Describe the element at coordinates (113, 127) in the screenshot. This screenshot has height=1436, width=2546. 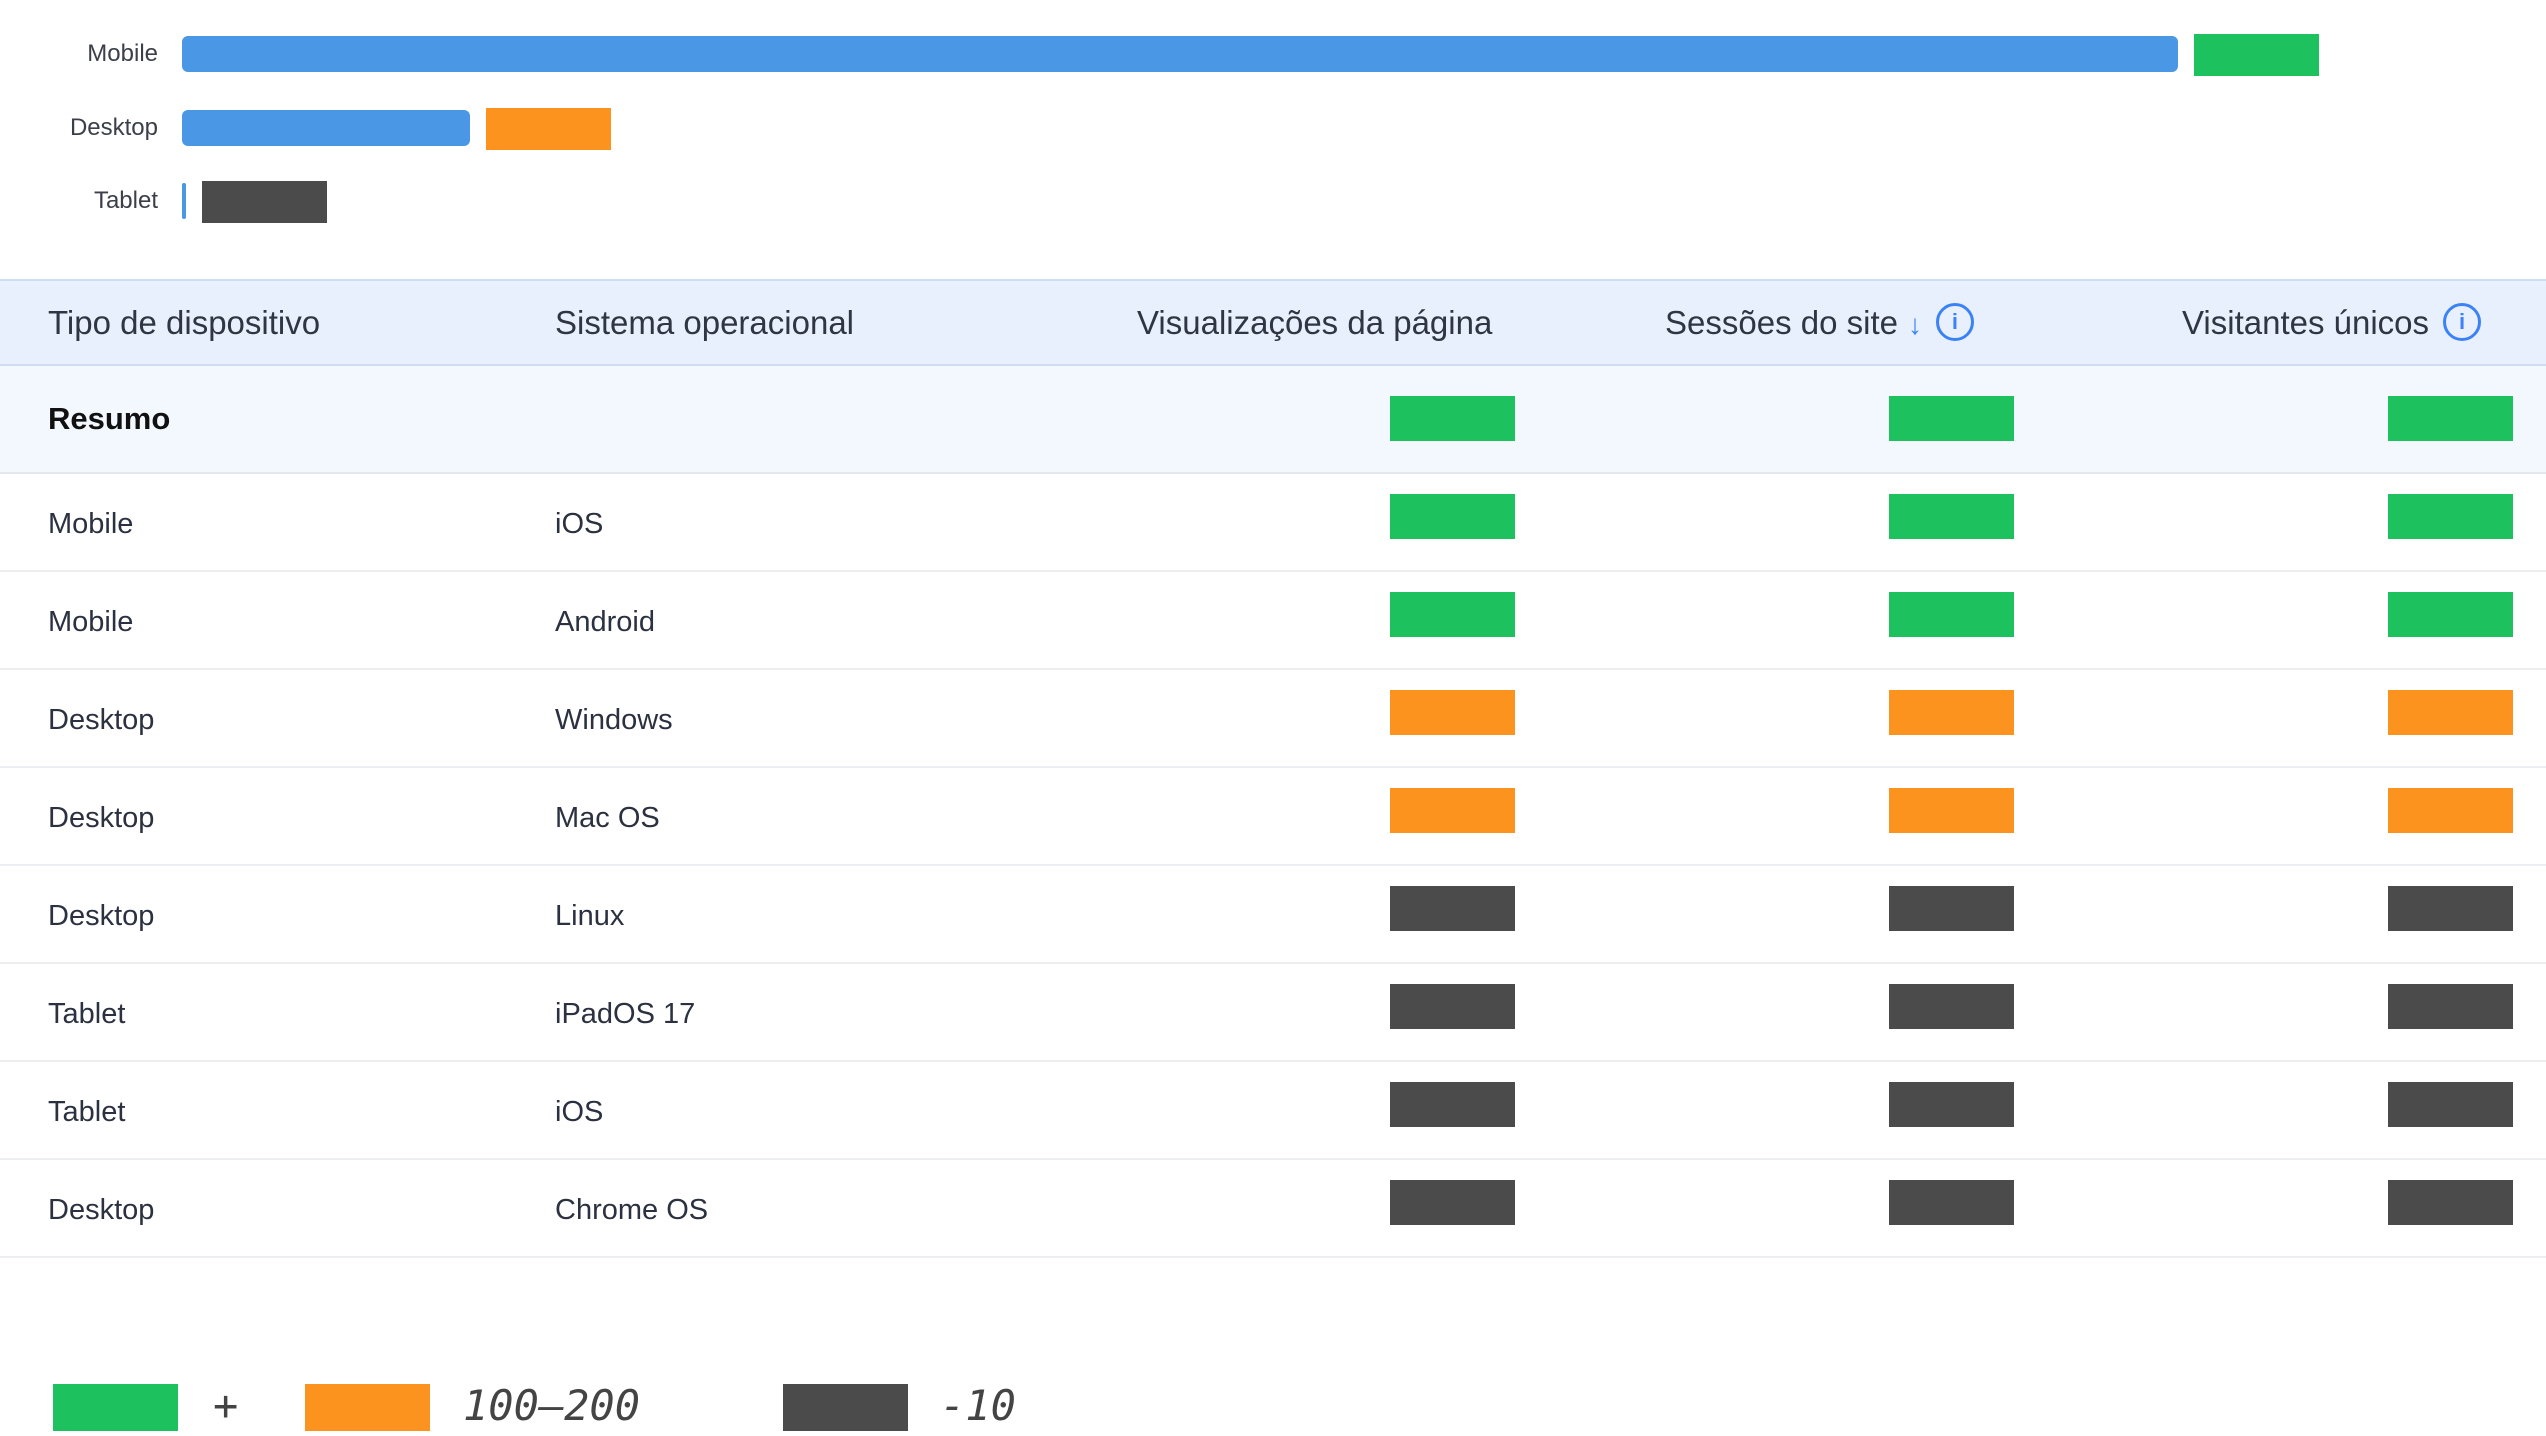
I see `chart-row-label: Desktop` at that location.